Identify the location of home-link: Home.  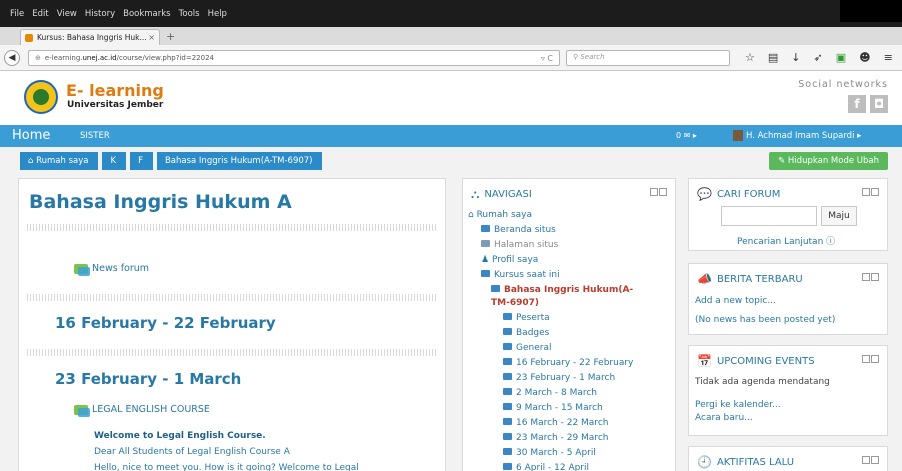
(31, 135).